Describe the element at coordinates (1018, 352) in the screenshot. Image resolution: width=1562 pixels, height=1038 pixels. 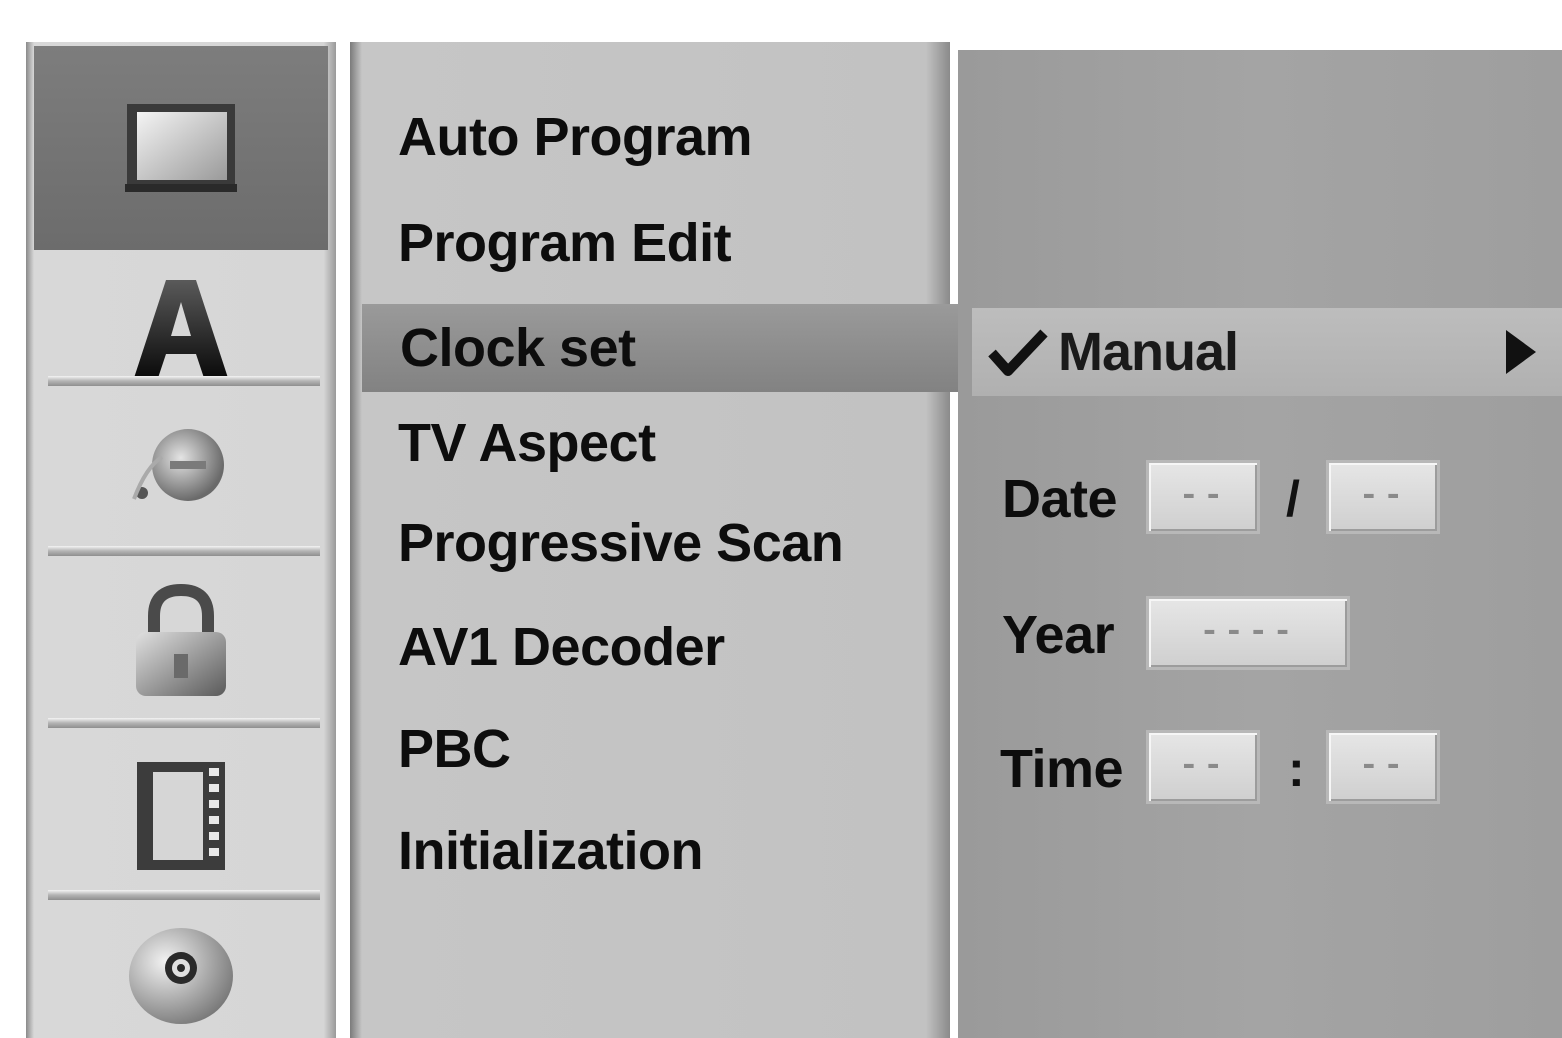
I see `checkmark-icon` at that location.